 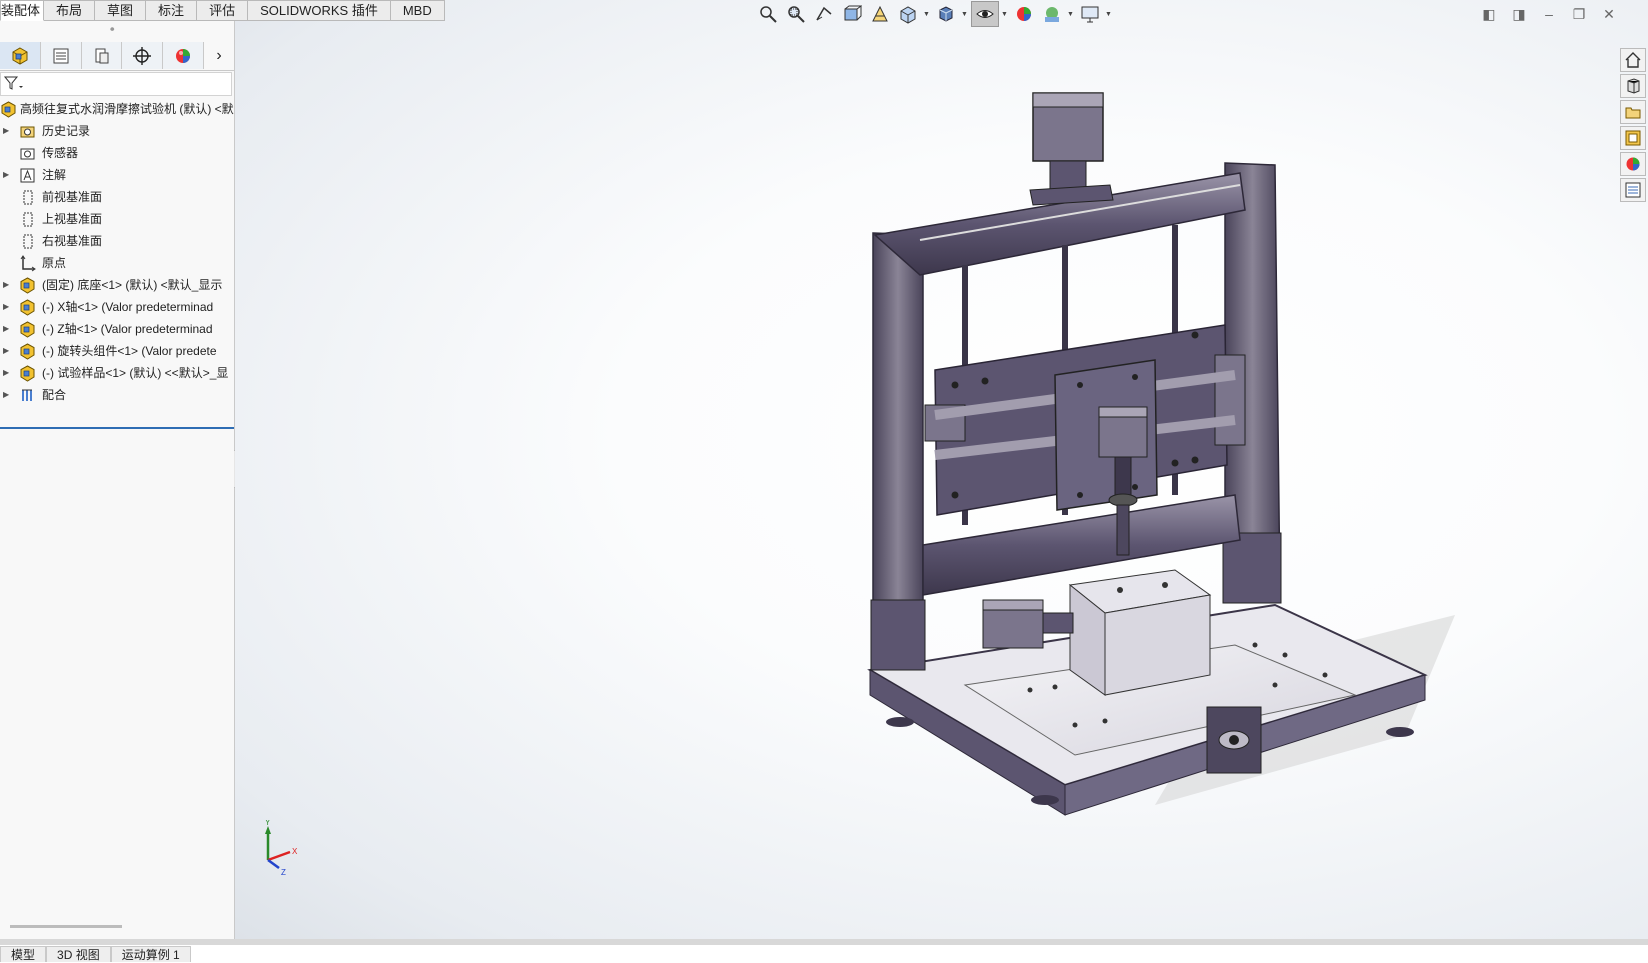 I want to click on display-manager-tab, so click(x=184, y=55).